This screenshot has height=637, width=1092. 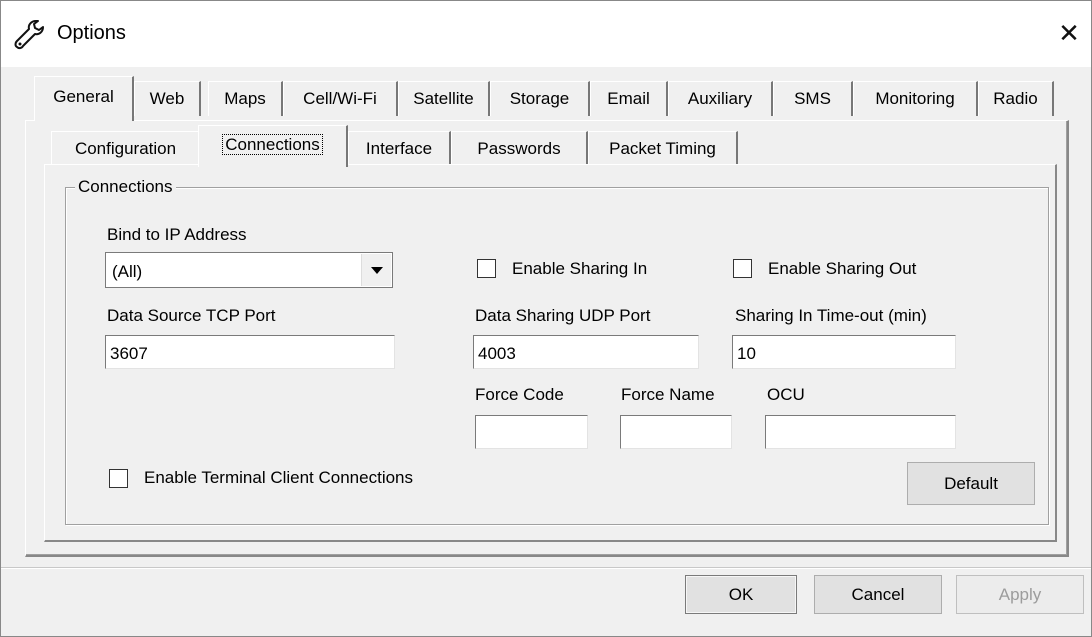 I want to click on tab-label: Auxiliary, so click(x=720, y=98).